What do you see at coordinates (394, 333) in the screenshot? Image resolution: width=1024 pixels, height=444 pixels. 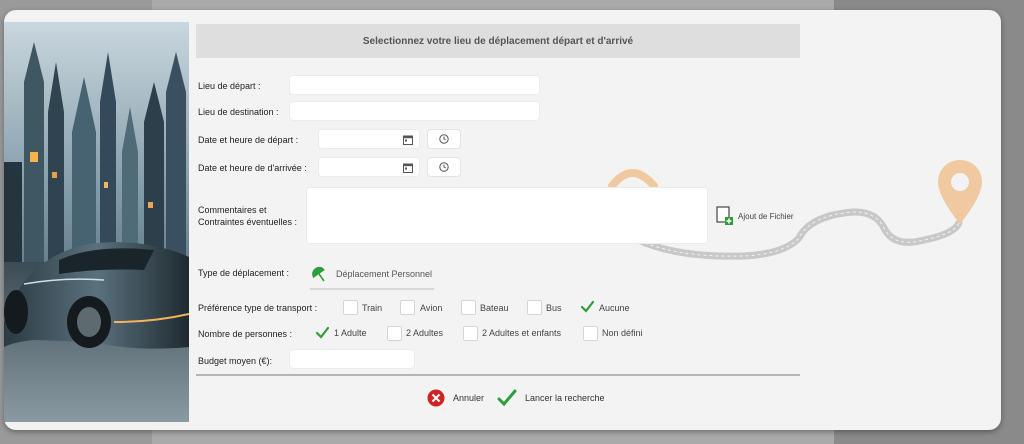 I see `persons-2-adultes-checkbox` at bounding box center [394, 333].